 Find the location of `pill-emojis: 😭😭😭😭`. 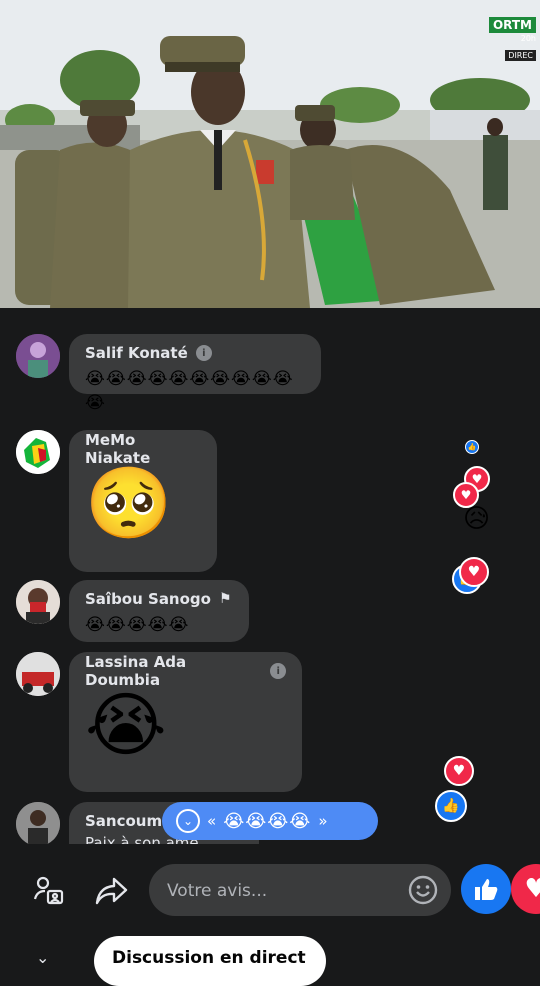

pill-emojis: 😭😭😭😭 is located at coordinates (267, 821).